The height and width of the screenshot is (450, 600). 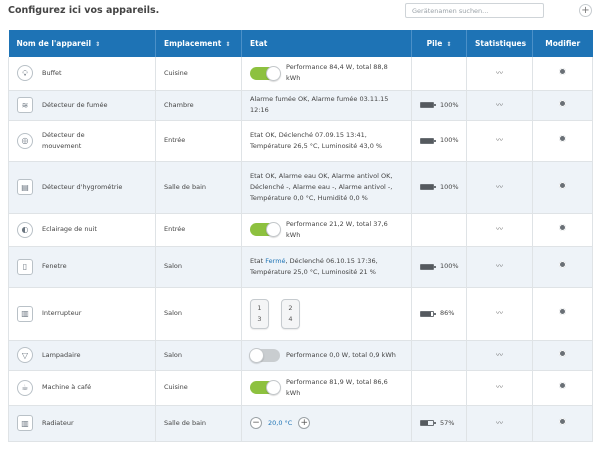 I want to click on device-name: Détecteur de fumée, so click(x=75, y=104).